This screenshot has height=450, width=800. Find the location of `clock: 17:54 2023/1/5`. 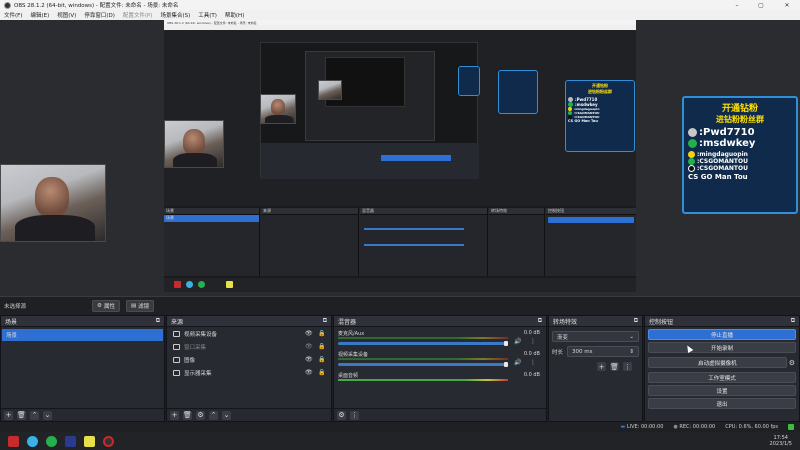

clock: 17:54 2023/1/5 is located at coordinates (781, 441).